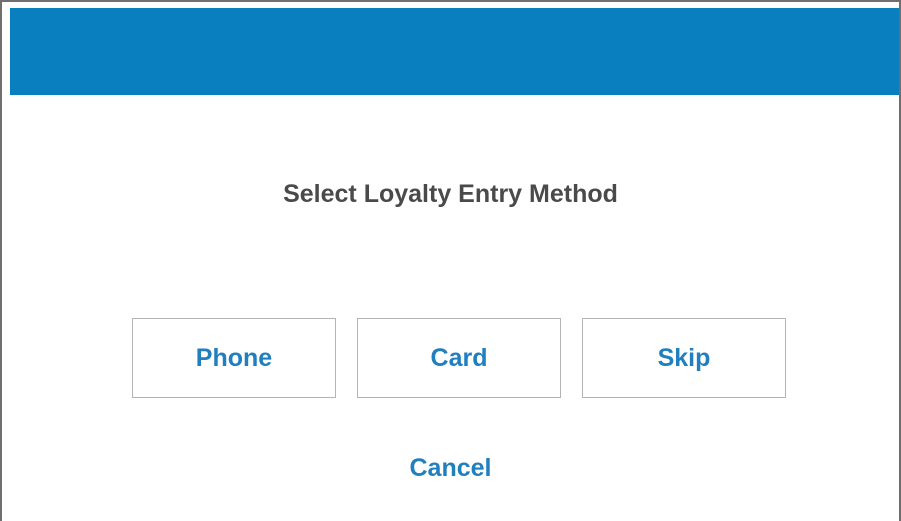 The height and width of the screenshot is (521, 901). I want to click on skip-button: Skip, so click(684, 358).